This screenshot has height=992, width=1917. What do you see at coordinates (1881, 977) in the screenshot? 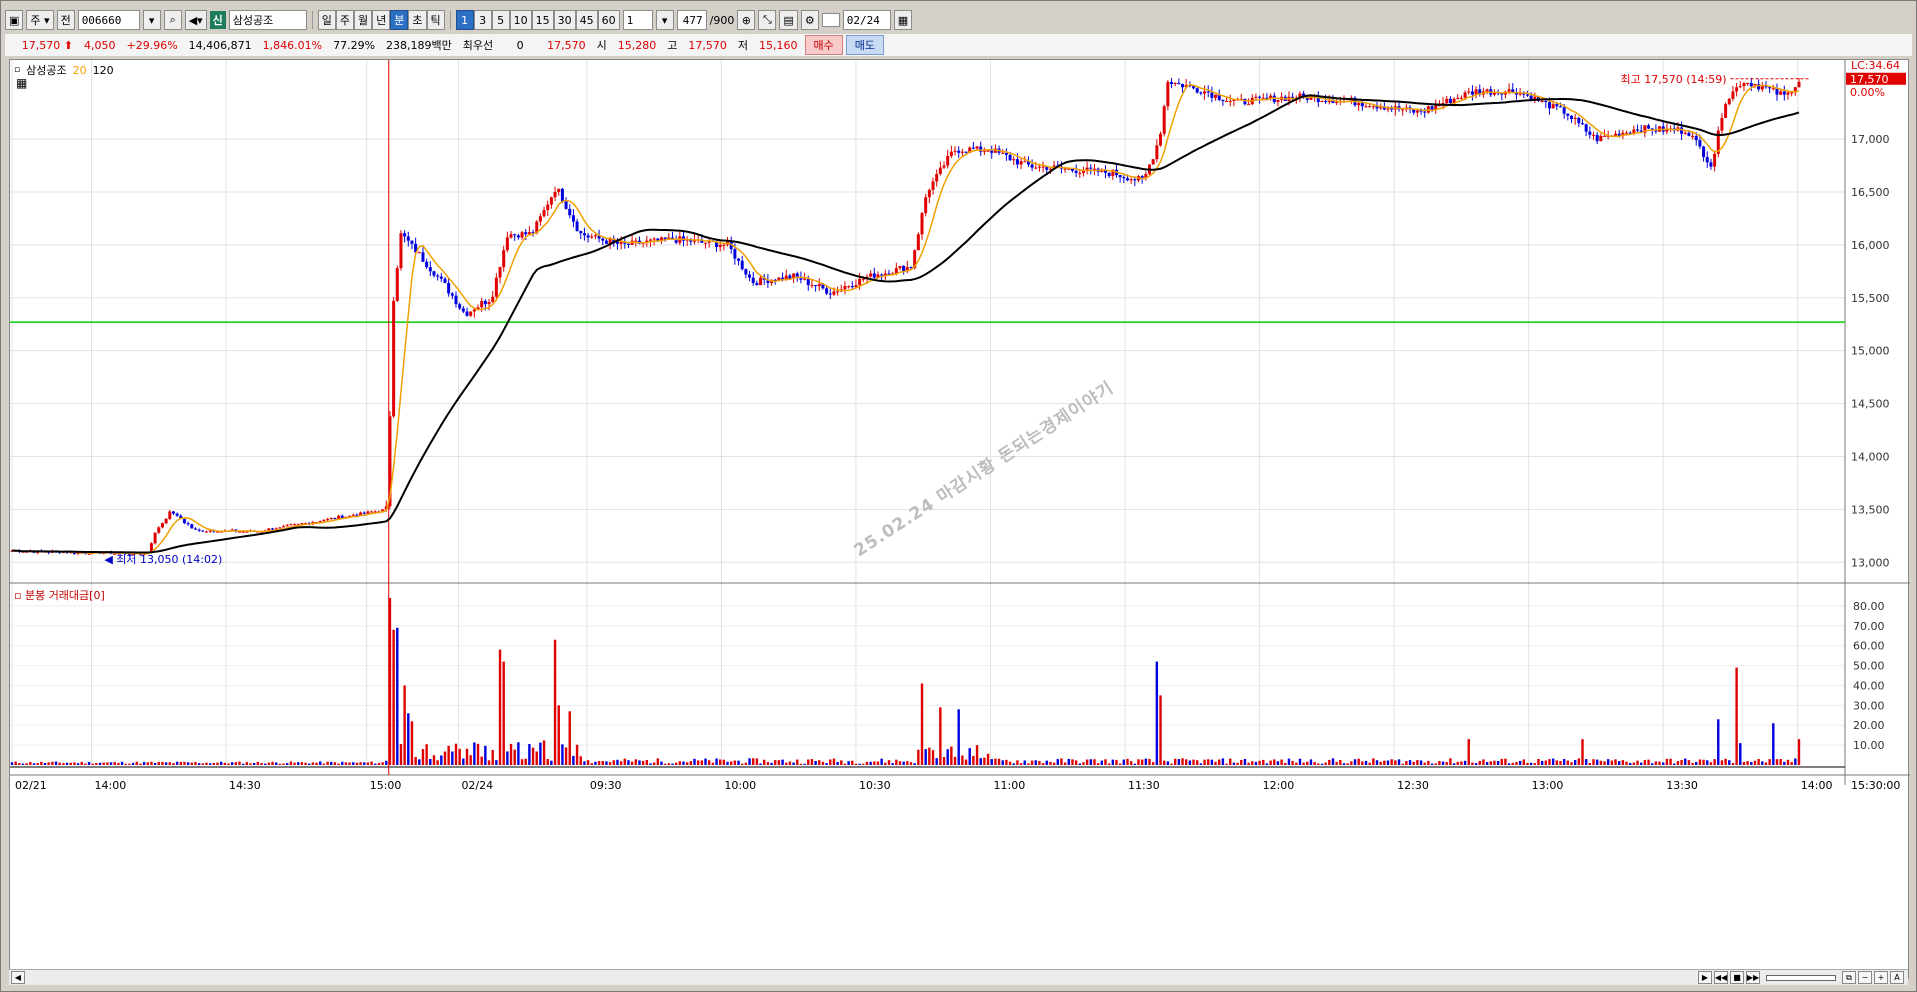
I see `plus-icon: +` at bounding box center [1881, 977].